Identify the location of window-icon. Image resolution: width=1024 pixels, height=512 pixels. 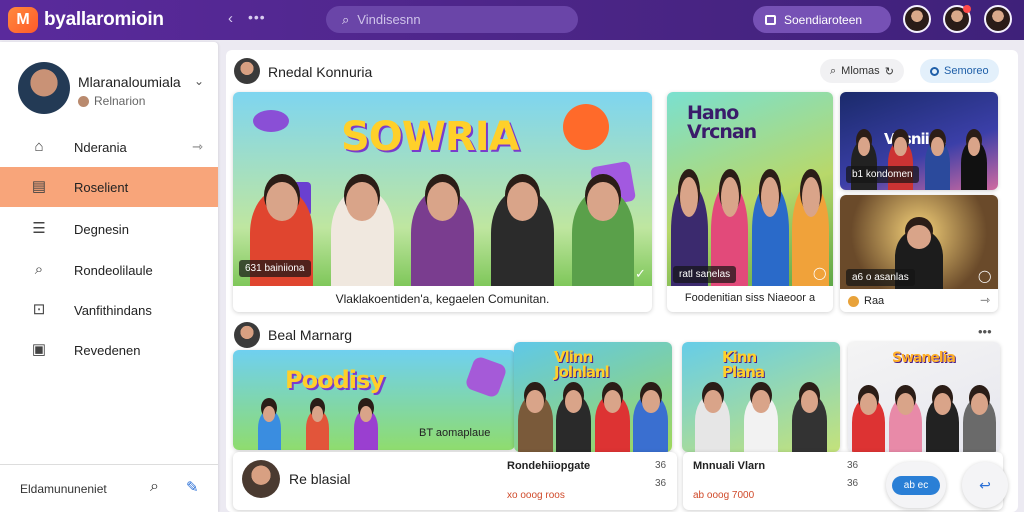
(770, 19).